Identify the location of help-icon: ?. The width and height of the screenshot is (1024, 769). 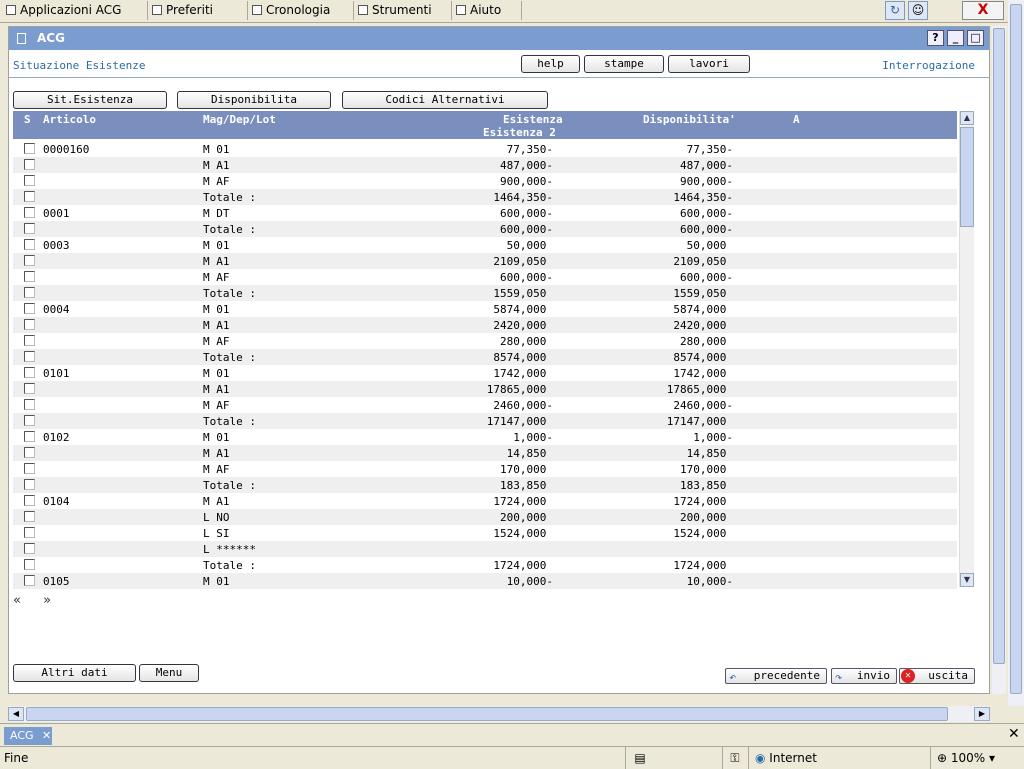
(935, 38).